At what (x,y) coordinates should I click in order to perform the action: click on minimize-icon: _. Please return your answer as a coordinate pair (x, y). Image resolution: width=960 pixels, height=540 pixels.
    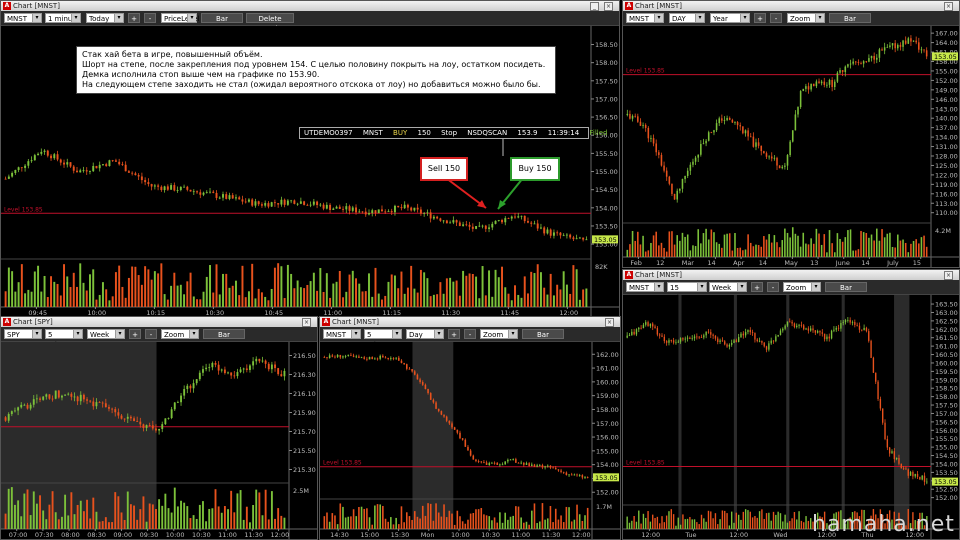
    Looking at the image, I should click on (594, 6).